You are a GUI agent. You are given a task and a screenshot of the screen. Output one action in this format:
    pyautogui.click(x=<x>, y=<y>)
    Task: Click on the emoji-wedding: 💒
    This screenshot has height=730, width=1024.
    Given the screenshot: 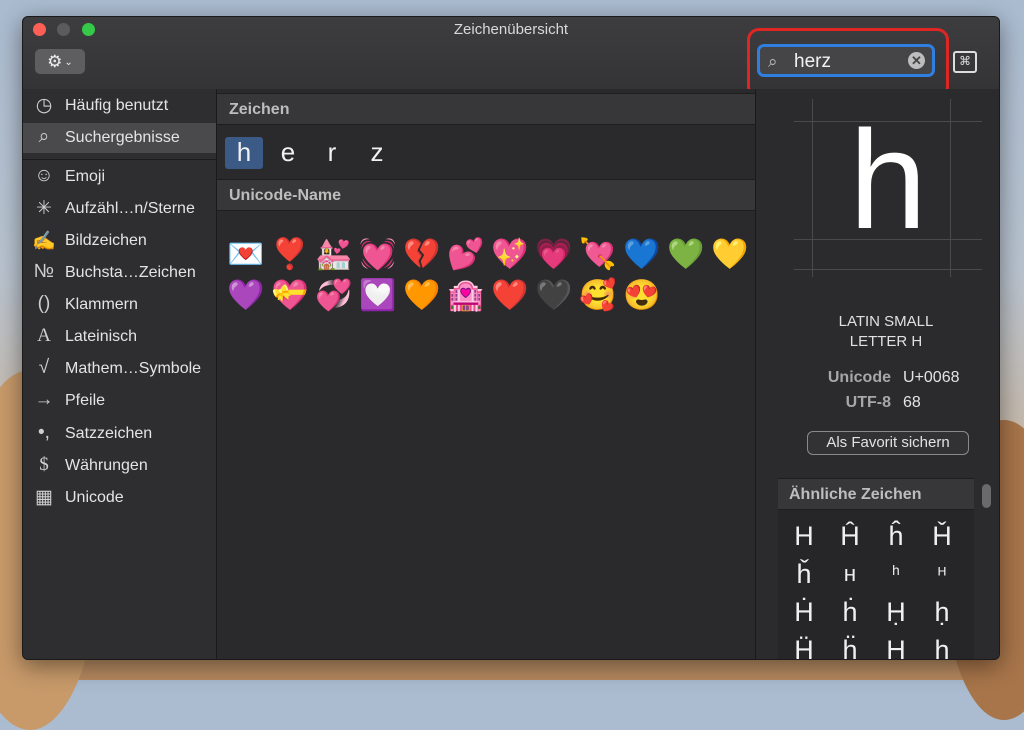 What is the action you would take?
    pyautogui.click(x=334, y=255)
    